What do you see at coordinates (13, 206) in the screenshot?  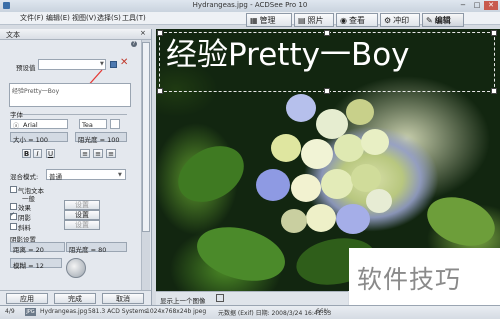 I see `effect-checkbox` at bounding box center [13, 206].